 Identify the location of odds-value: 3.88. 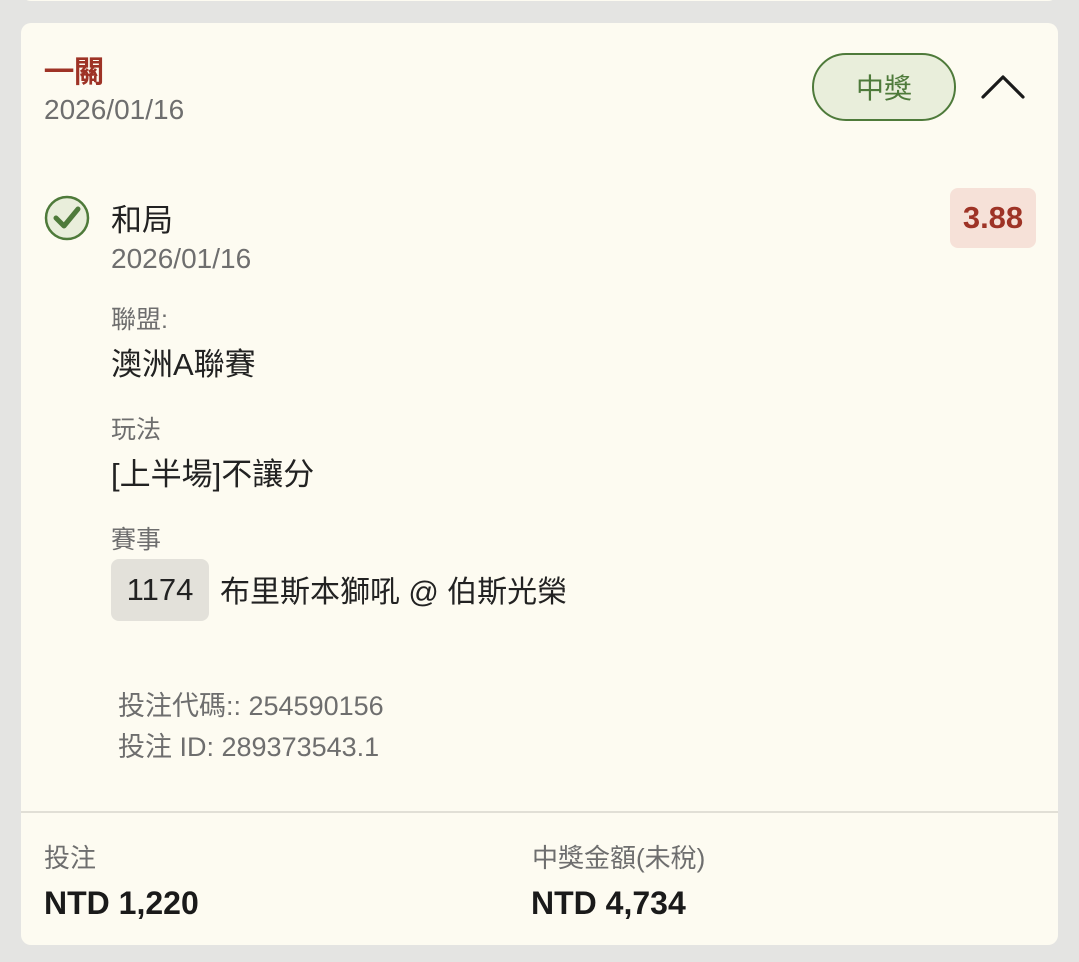
(993, 217).